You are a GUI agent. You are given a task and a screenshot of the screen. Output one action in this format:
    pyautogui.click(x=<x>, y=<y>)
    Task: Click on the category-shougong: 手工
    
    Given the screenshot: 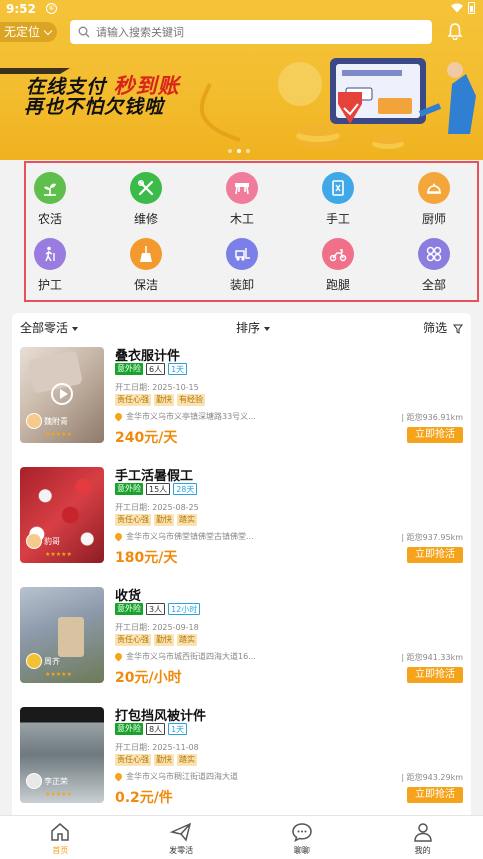 What is the action you would take?
    pyautogui.click(x=338, y=199)
    